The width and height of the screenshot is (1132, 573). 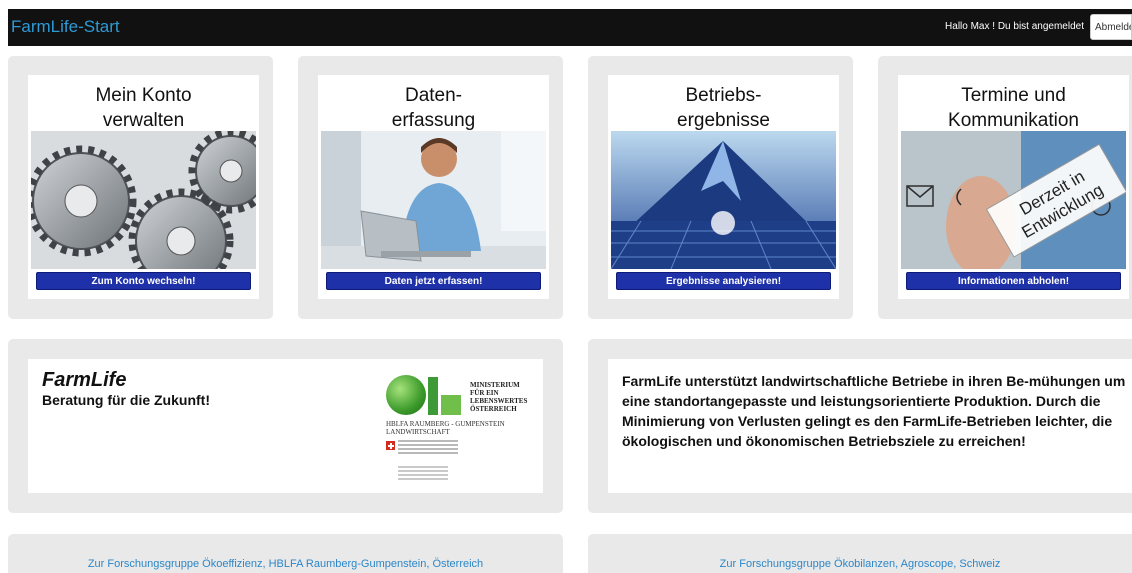 I want to click on tile-title: Daten- erfassung, so click(x=433, y=108).